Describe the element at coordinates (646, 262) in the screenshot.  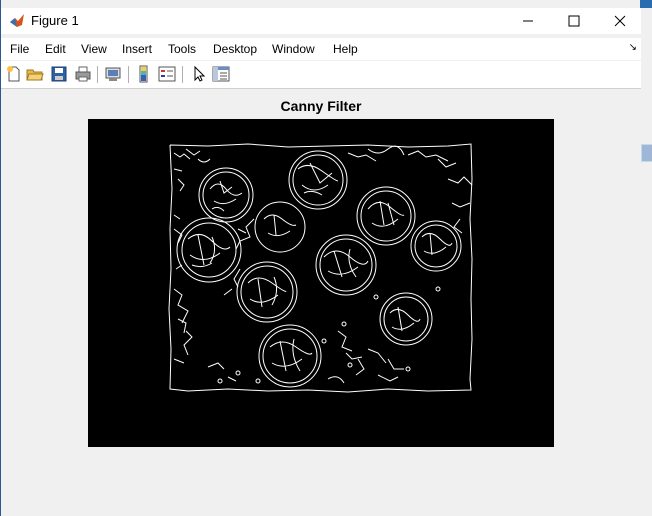
I see `background-window-edge` at that location.